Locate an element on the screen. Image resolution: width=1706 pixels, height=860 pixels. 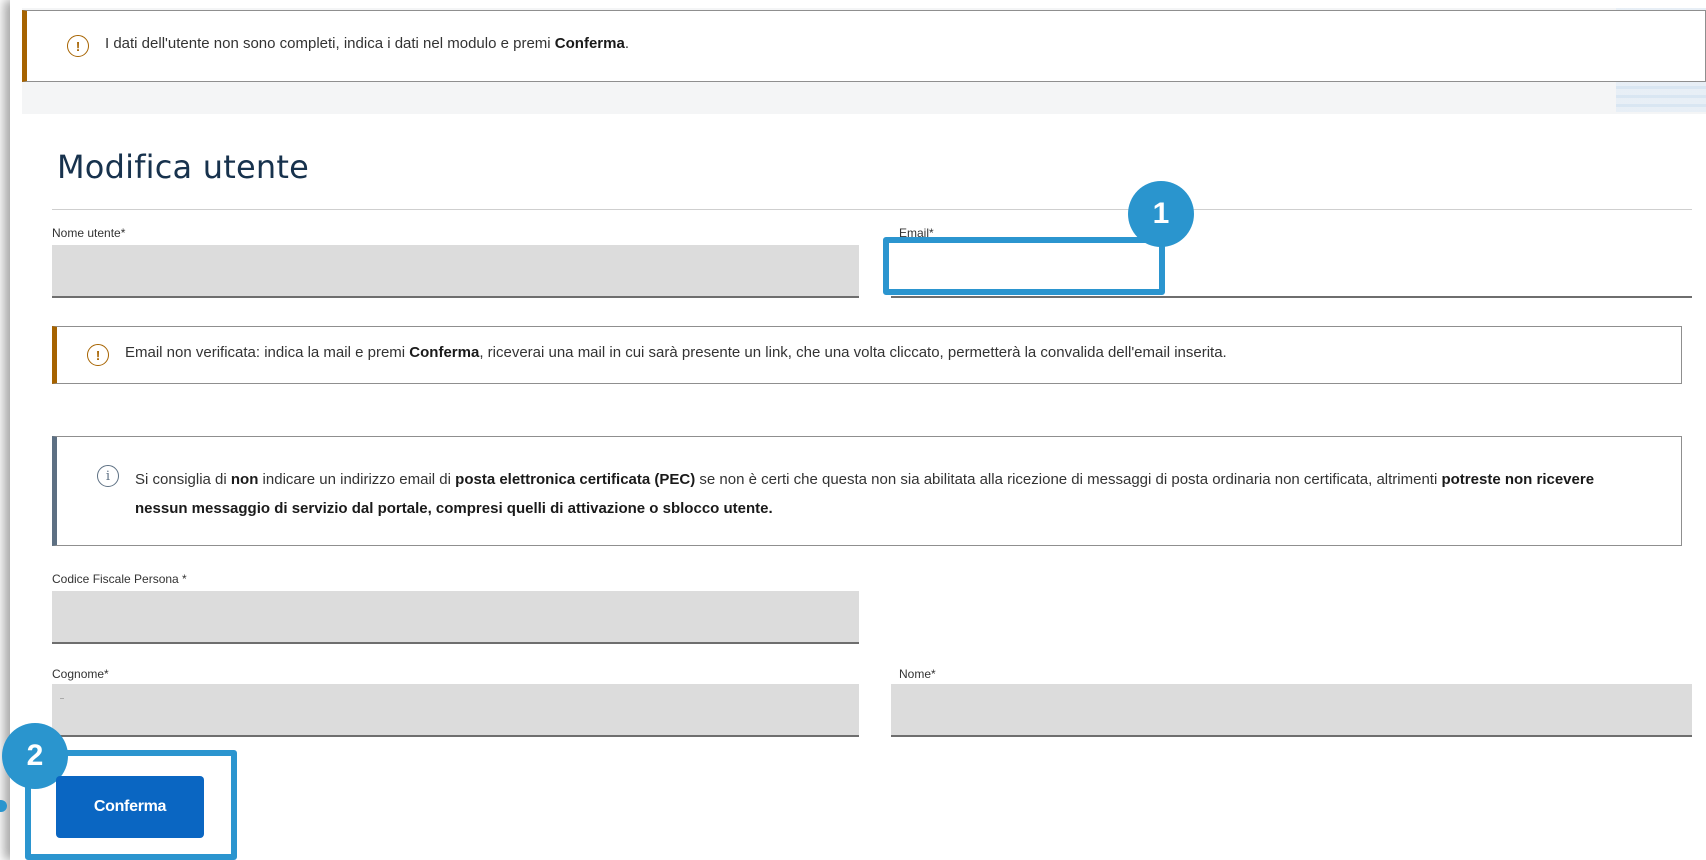
nome-utente-label: Nome utente* is located at coordinates (89, 233).